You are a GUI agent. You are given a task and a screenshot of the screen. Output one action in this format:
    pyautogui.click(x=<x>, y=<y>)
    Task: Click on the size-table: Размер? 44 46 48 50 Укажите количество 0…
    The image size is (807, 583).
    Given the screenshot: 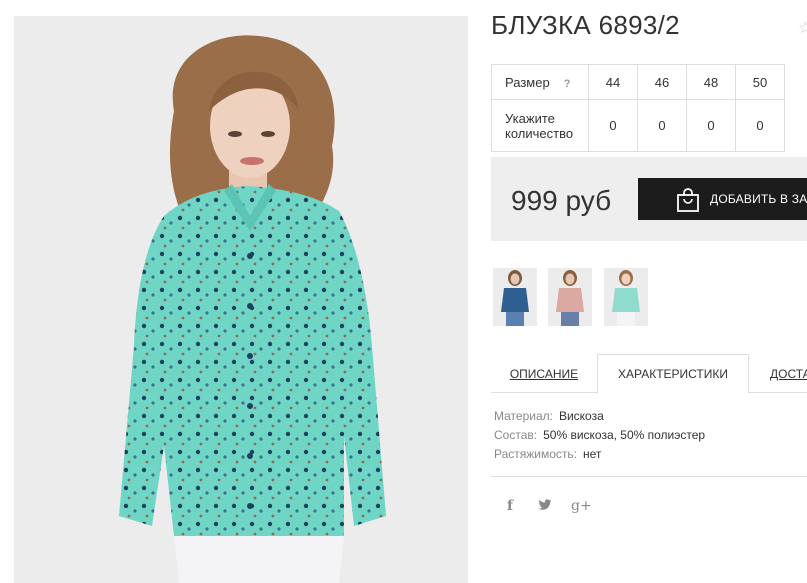 What is the action you would take?
    pyautogui.click(x=638, y=108)
    